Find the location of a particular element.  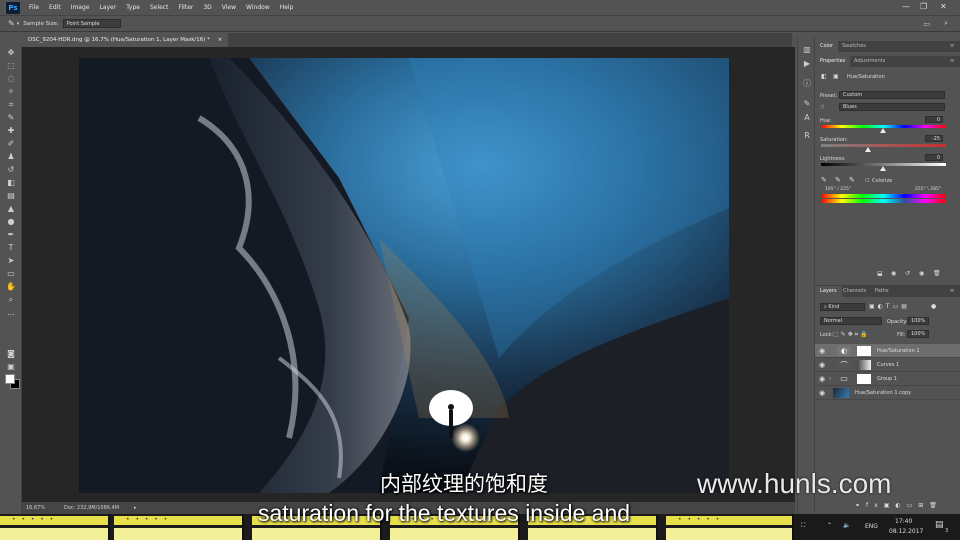

menu-3d: 3D is located at coordinates (207, 7).